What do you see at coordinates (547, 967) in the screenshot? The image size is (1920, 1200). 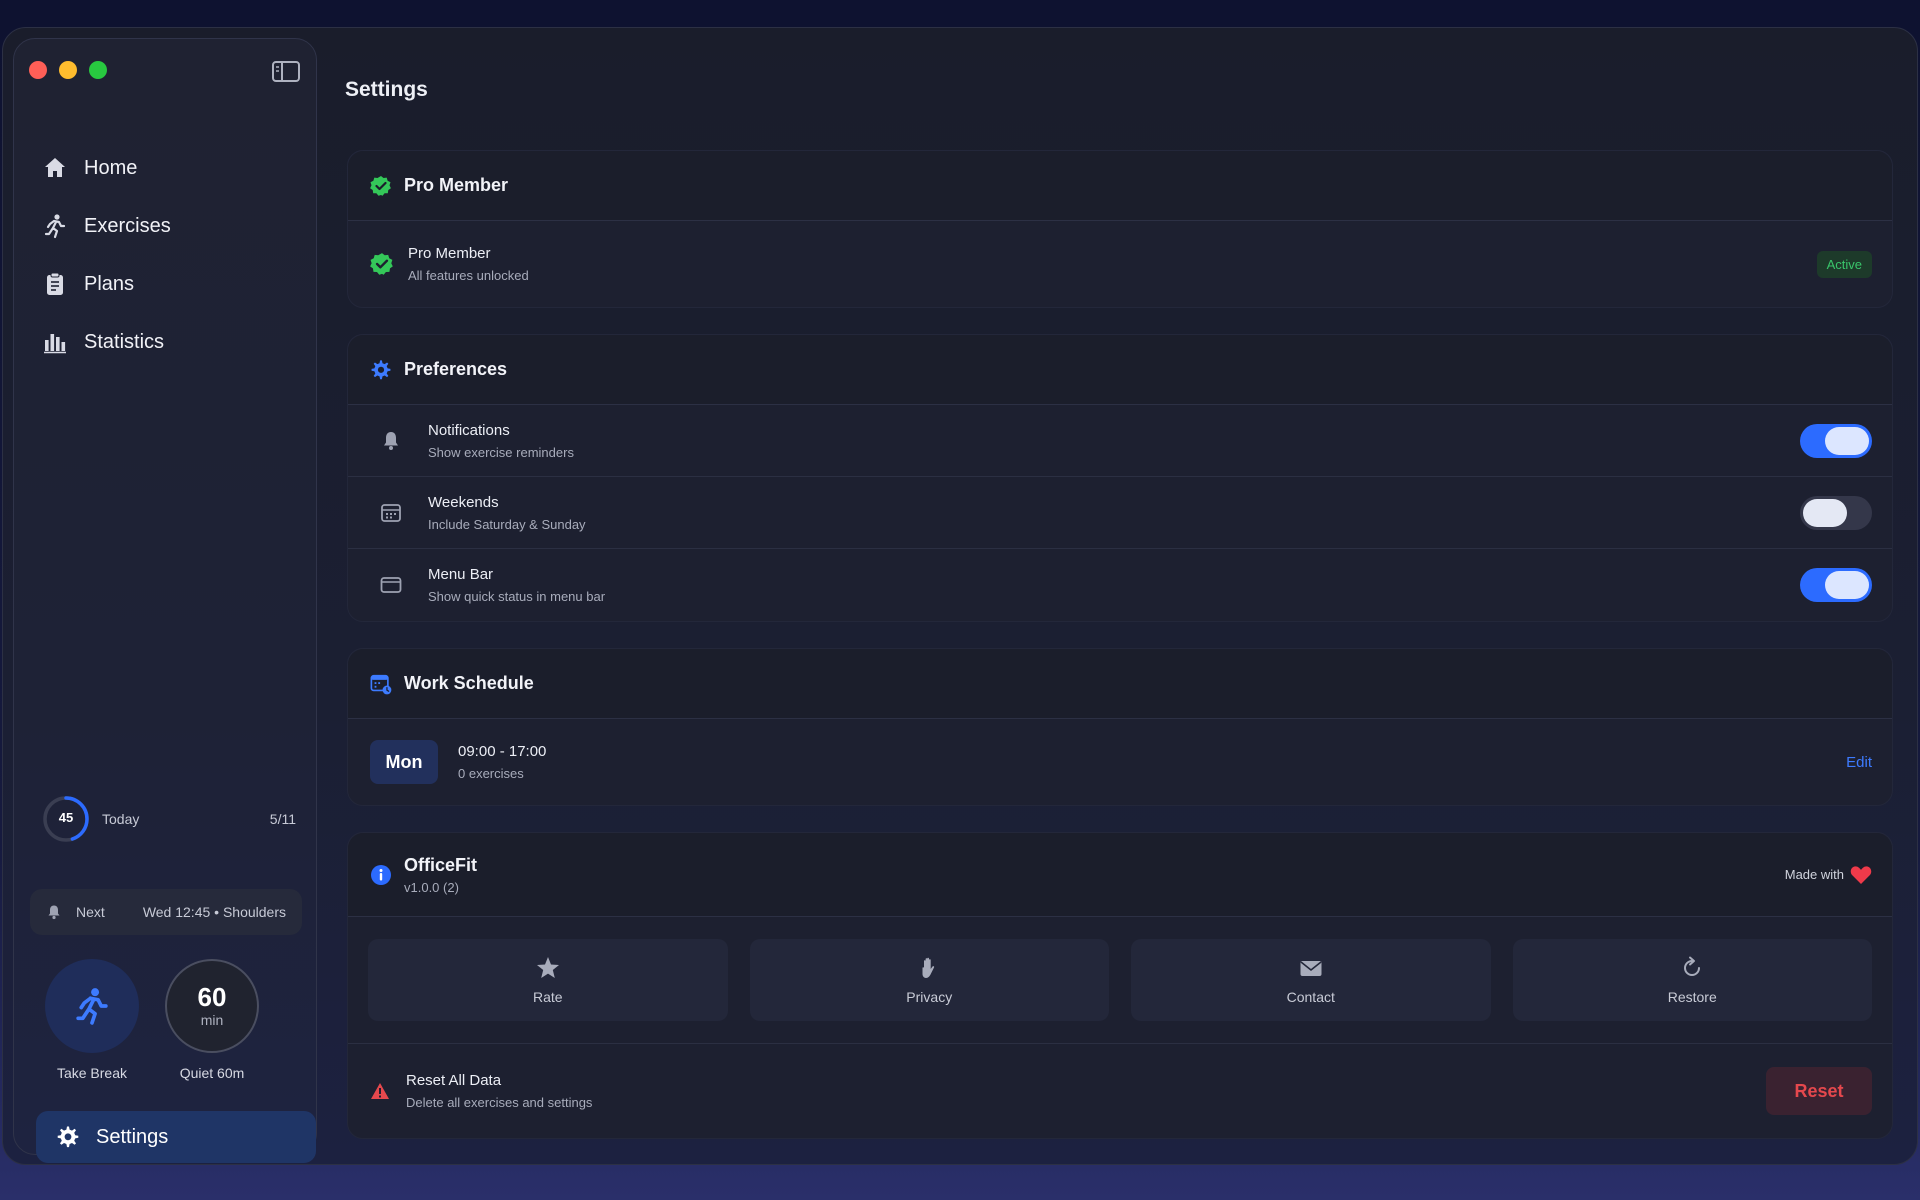 I see `star-icon` at bounding box center [547, 967].